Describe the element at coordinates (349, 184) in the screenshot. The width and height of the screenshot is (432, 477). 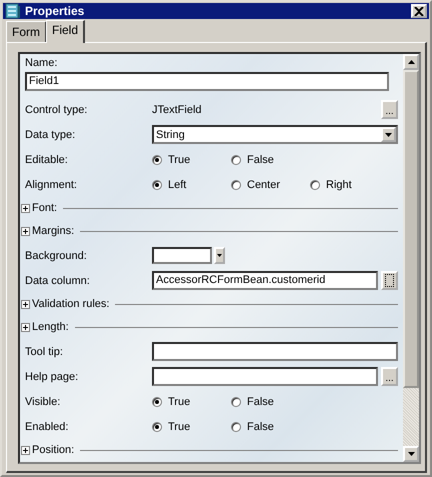
I see `radio-button: Right` at that location.